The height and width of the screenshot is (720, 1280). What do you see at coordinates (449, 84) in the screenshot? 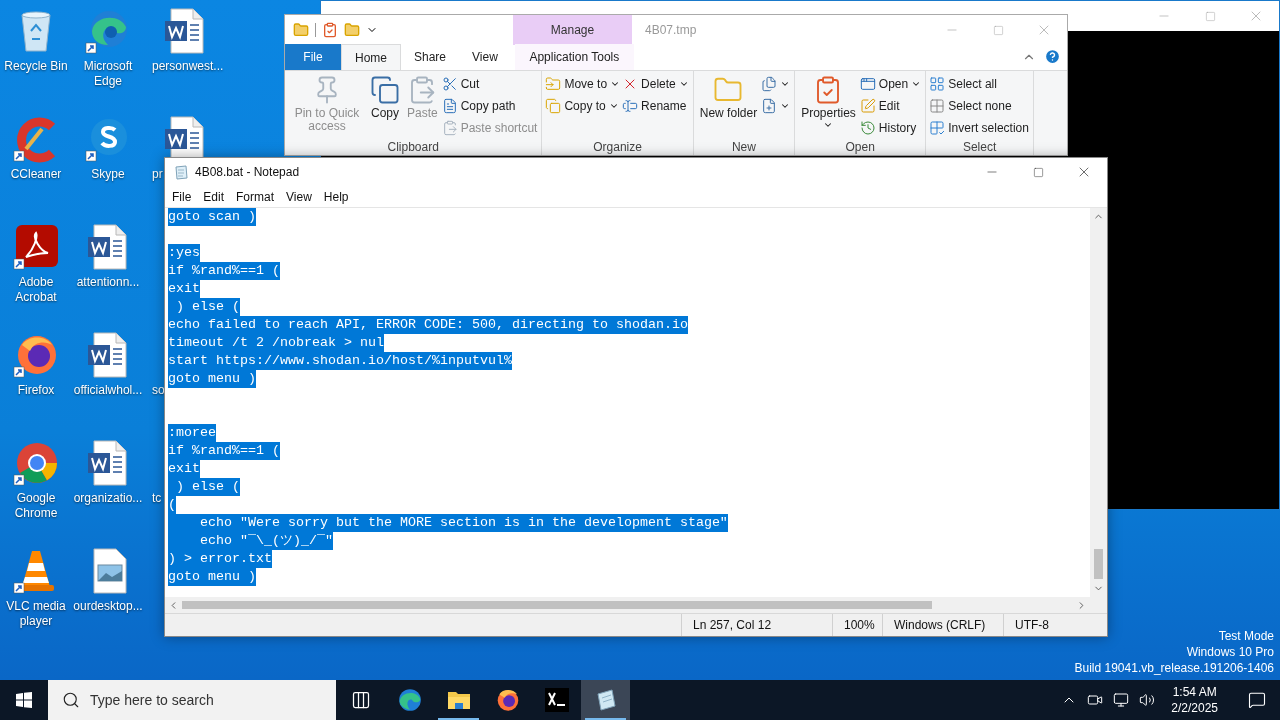
I see `scissors-icon` at bounding box center [449, 84].